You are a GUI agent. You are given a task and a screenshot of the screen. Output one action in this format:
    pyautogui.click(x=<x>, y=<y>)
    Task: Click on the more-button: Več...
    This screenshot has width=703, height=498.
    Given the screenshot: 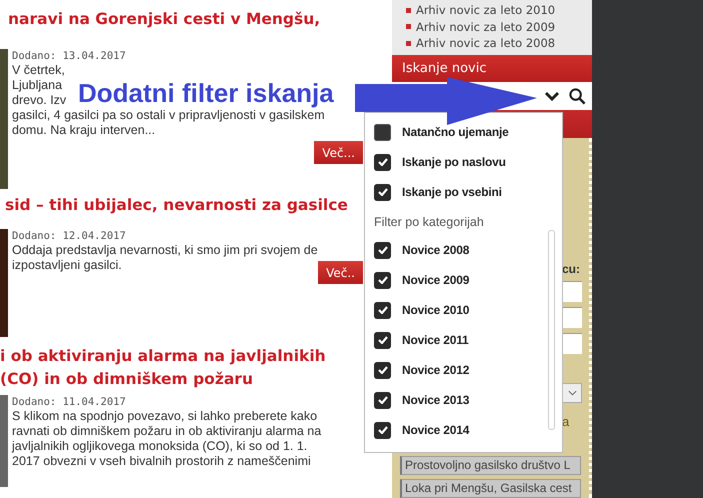 What is the action you would take?
    pyautogui.click(x=338, y=152)
    